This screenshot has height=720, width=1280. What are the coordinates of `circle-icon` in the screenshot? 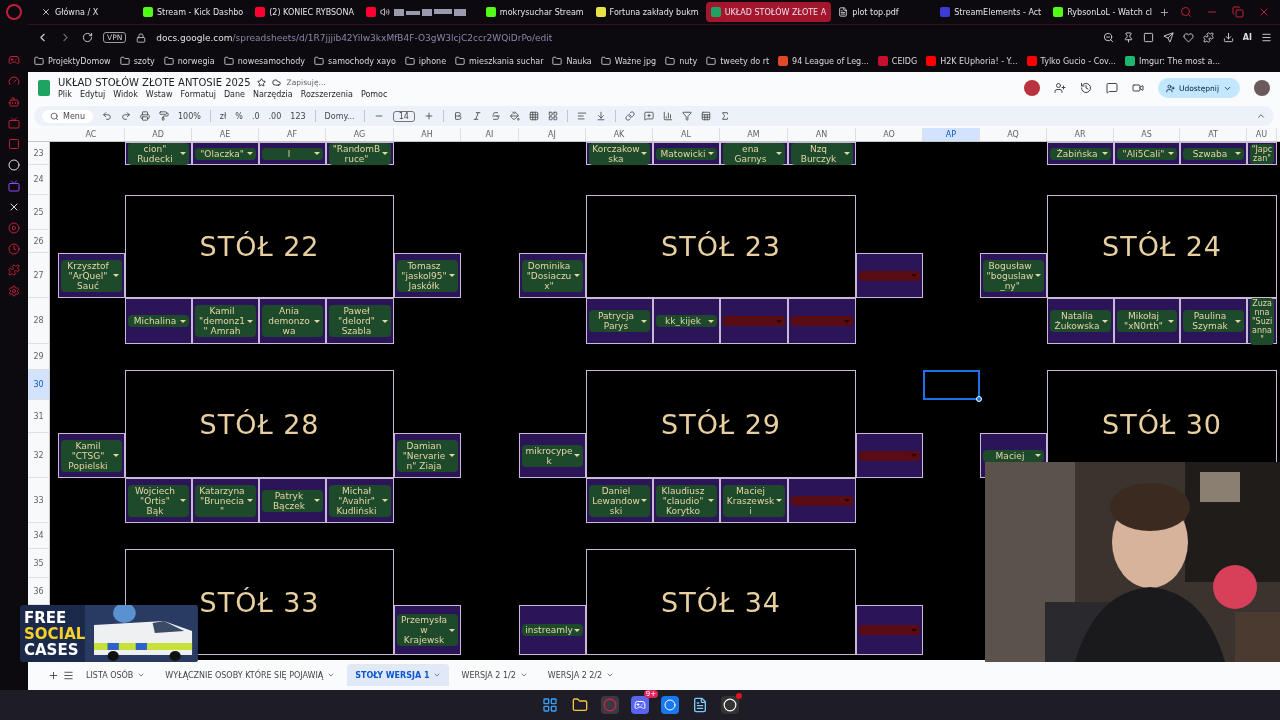 It's located at (14, 165).